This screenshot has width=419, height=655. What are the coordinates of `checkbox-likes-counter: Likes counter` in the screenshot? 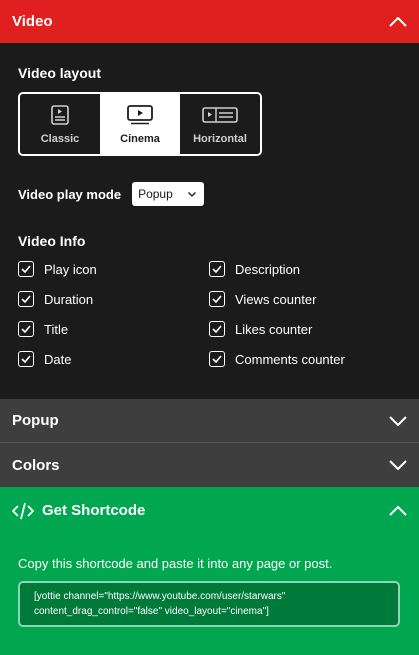 It's located at (304, 329).